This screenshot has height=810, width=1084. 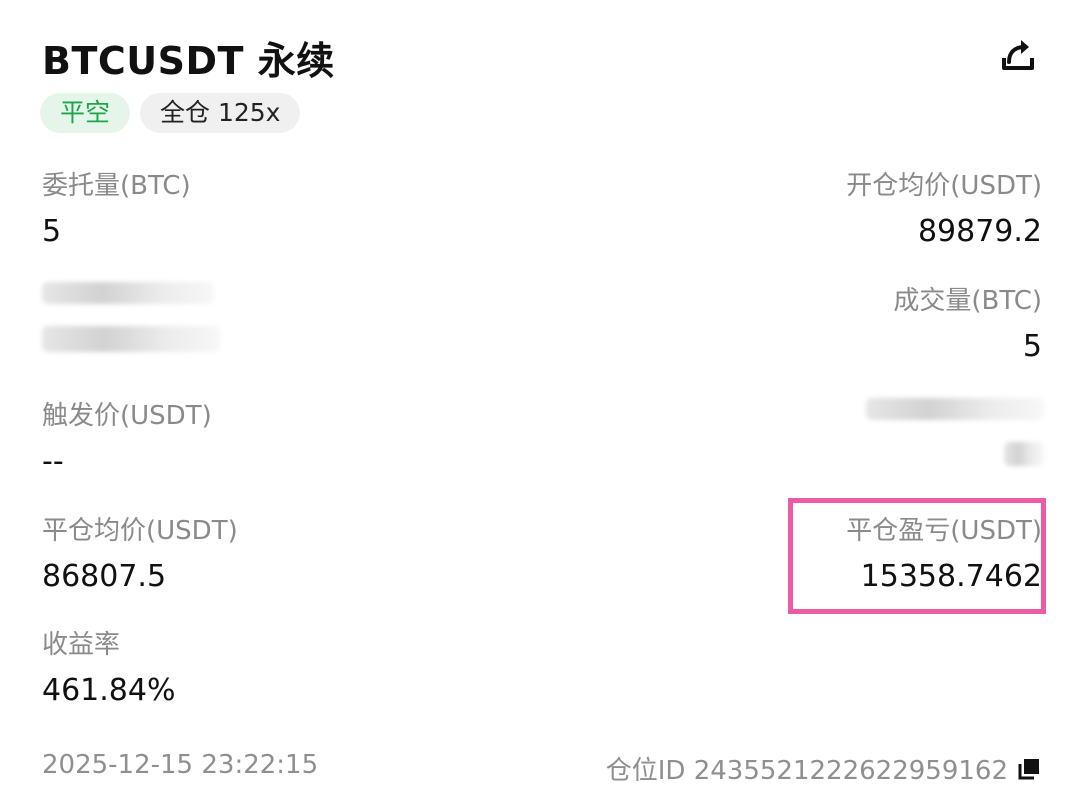 What do you see at coordinates (1032, 346) in the screenshot?
I see `filled-qty-value: 5` at bounding box center [1032, 346].